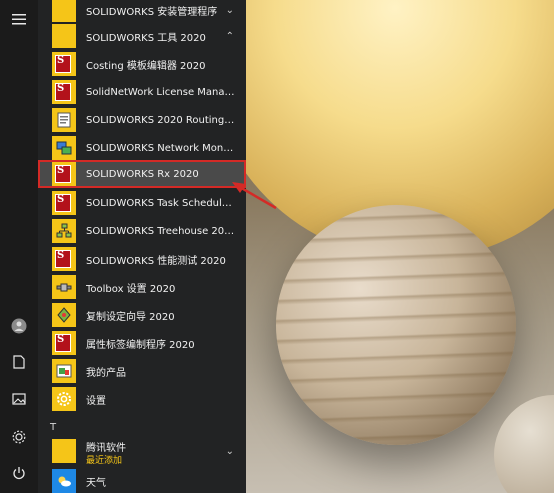 This screenshot has width=554, height=493. I want to click on annotation-arrow, so click(254, 196).